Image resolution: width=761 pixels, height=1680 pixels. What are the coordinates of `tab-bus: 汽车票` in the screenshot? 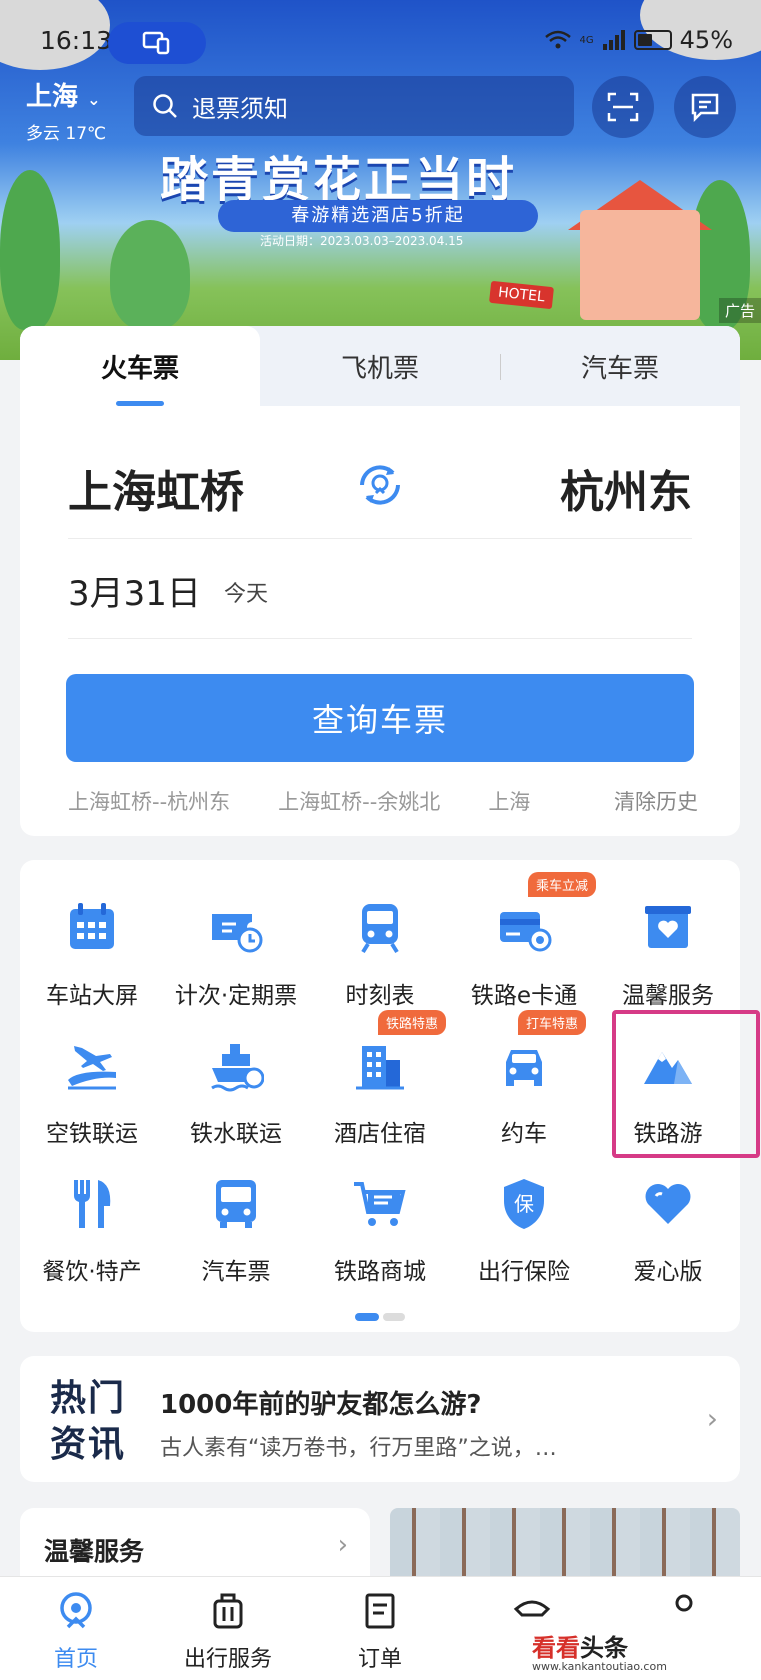 It's located at (620, 366).